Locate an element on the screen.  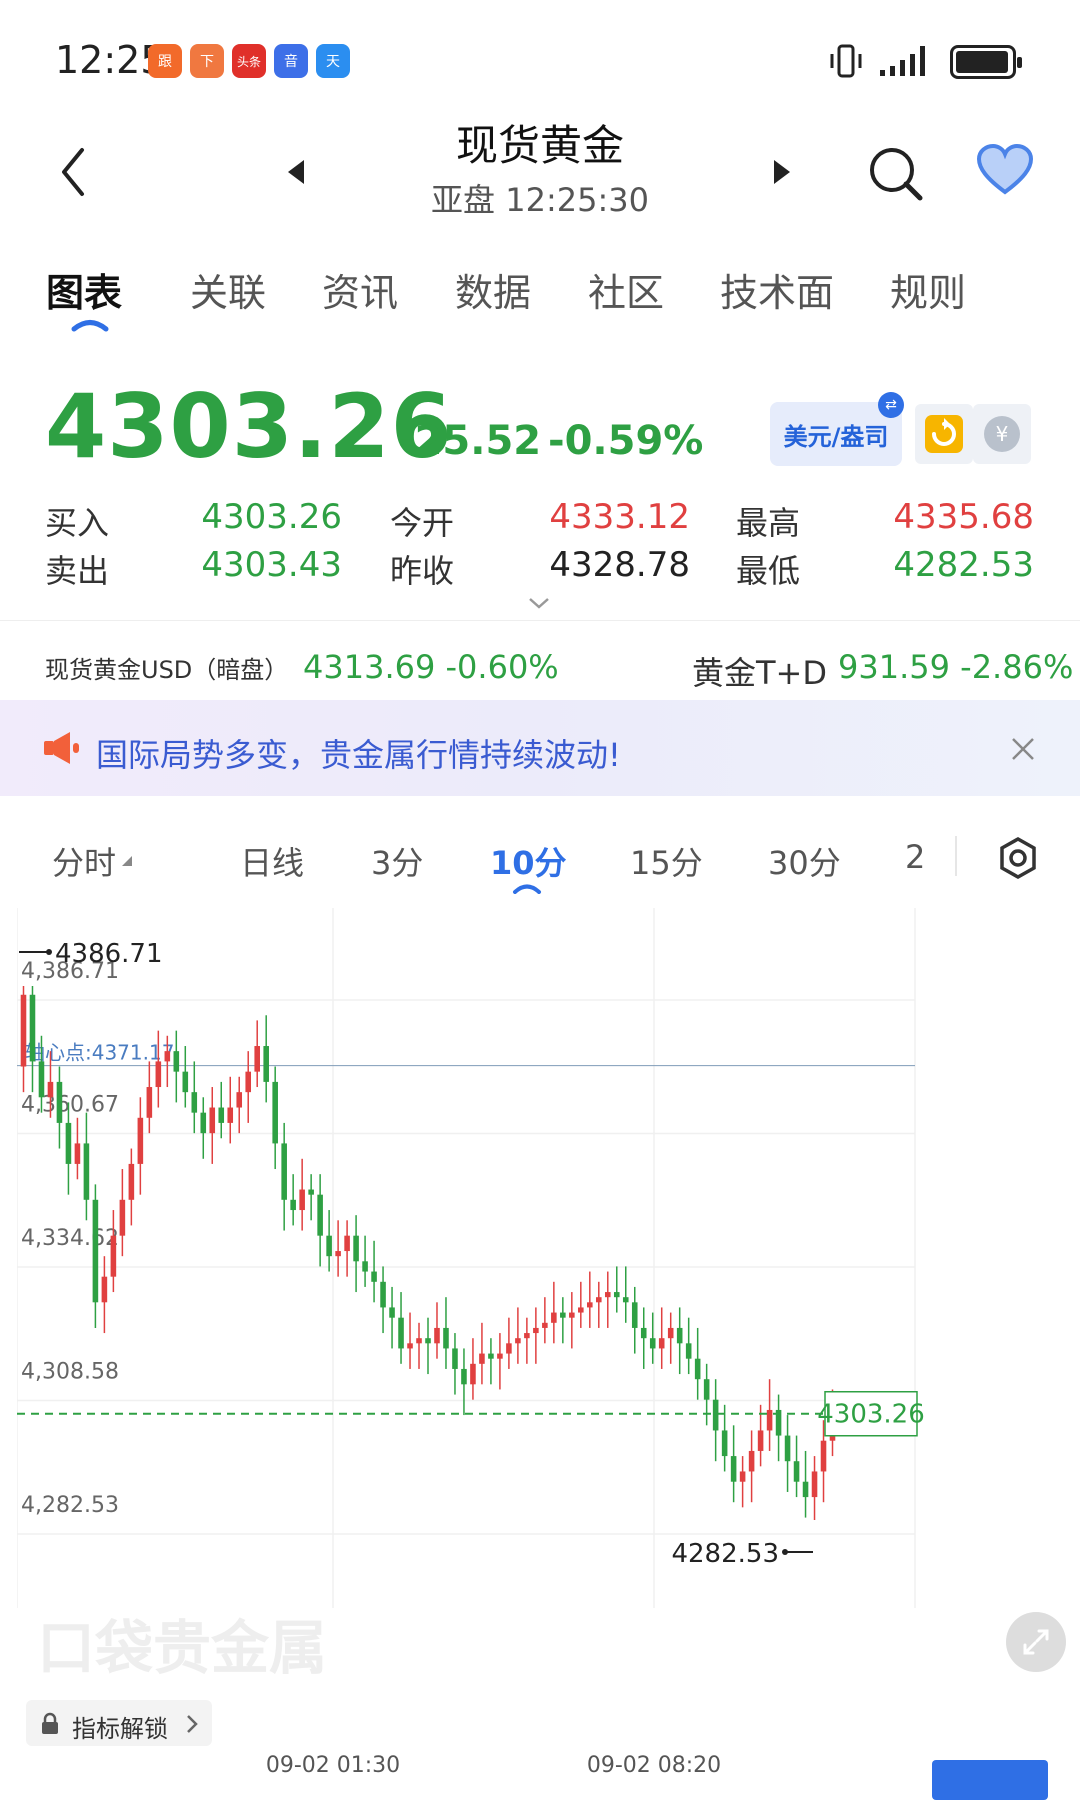
y-axis-label: 4,360.67 is located at coordinates (70, 1105).